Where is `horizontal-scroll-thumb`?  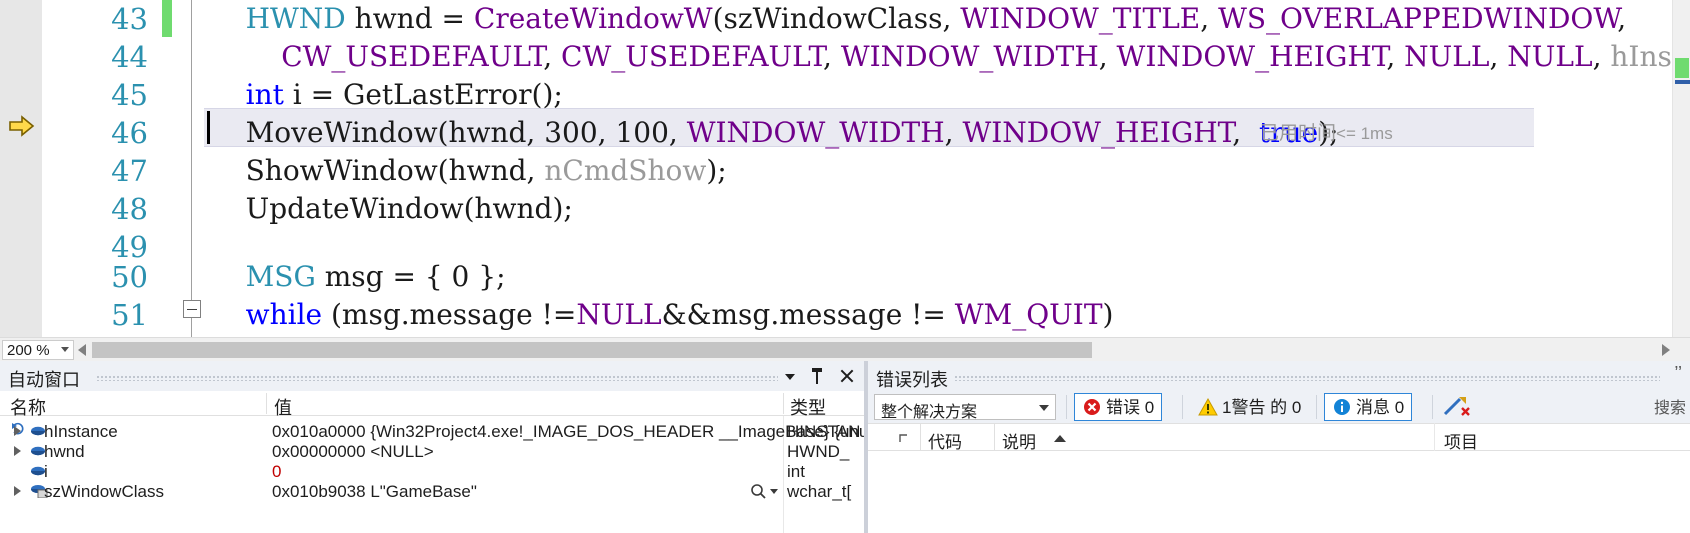 horizontal-scroll-thumb is located at coordinates (592, 350).